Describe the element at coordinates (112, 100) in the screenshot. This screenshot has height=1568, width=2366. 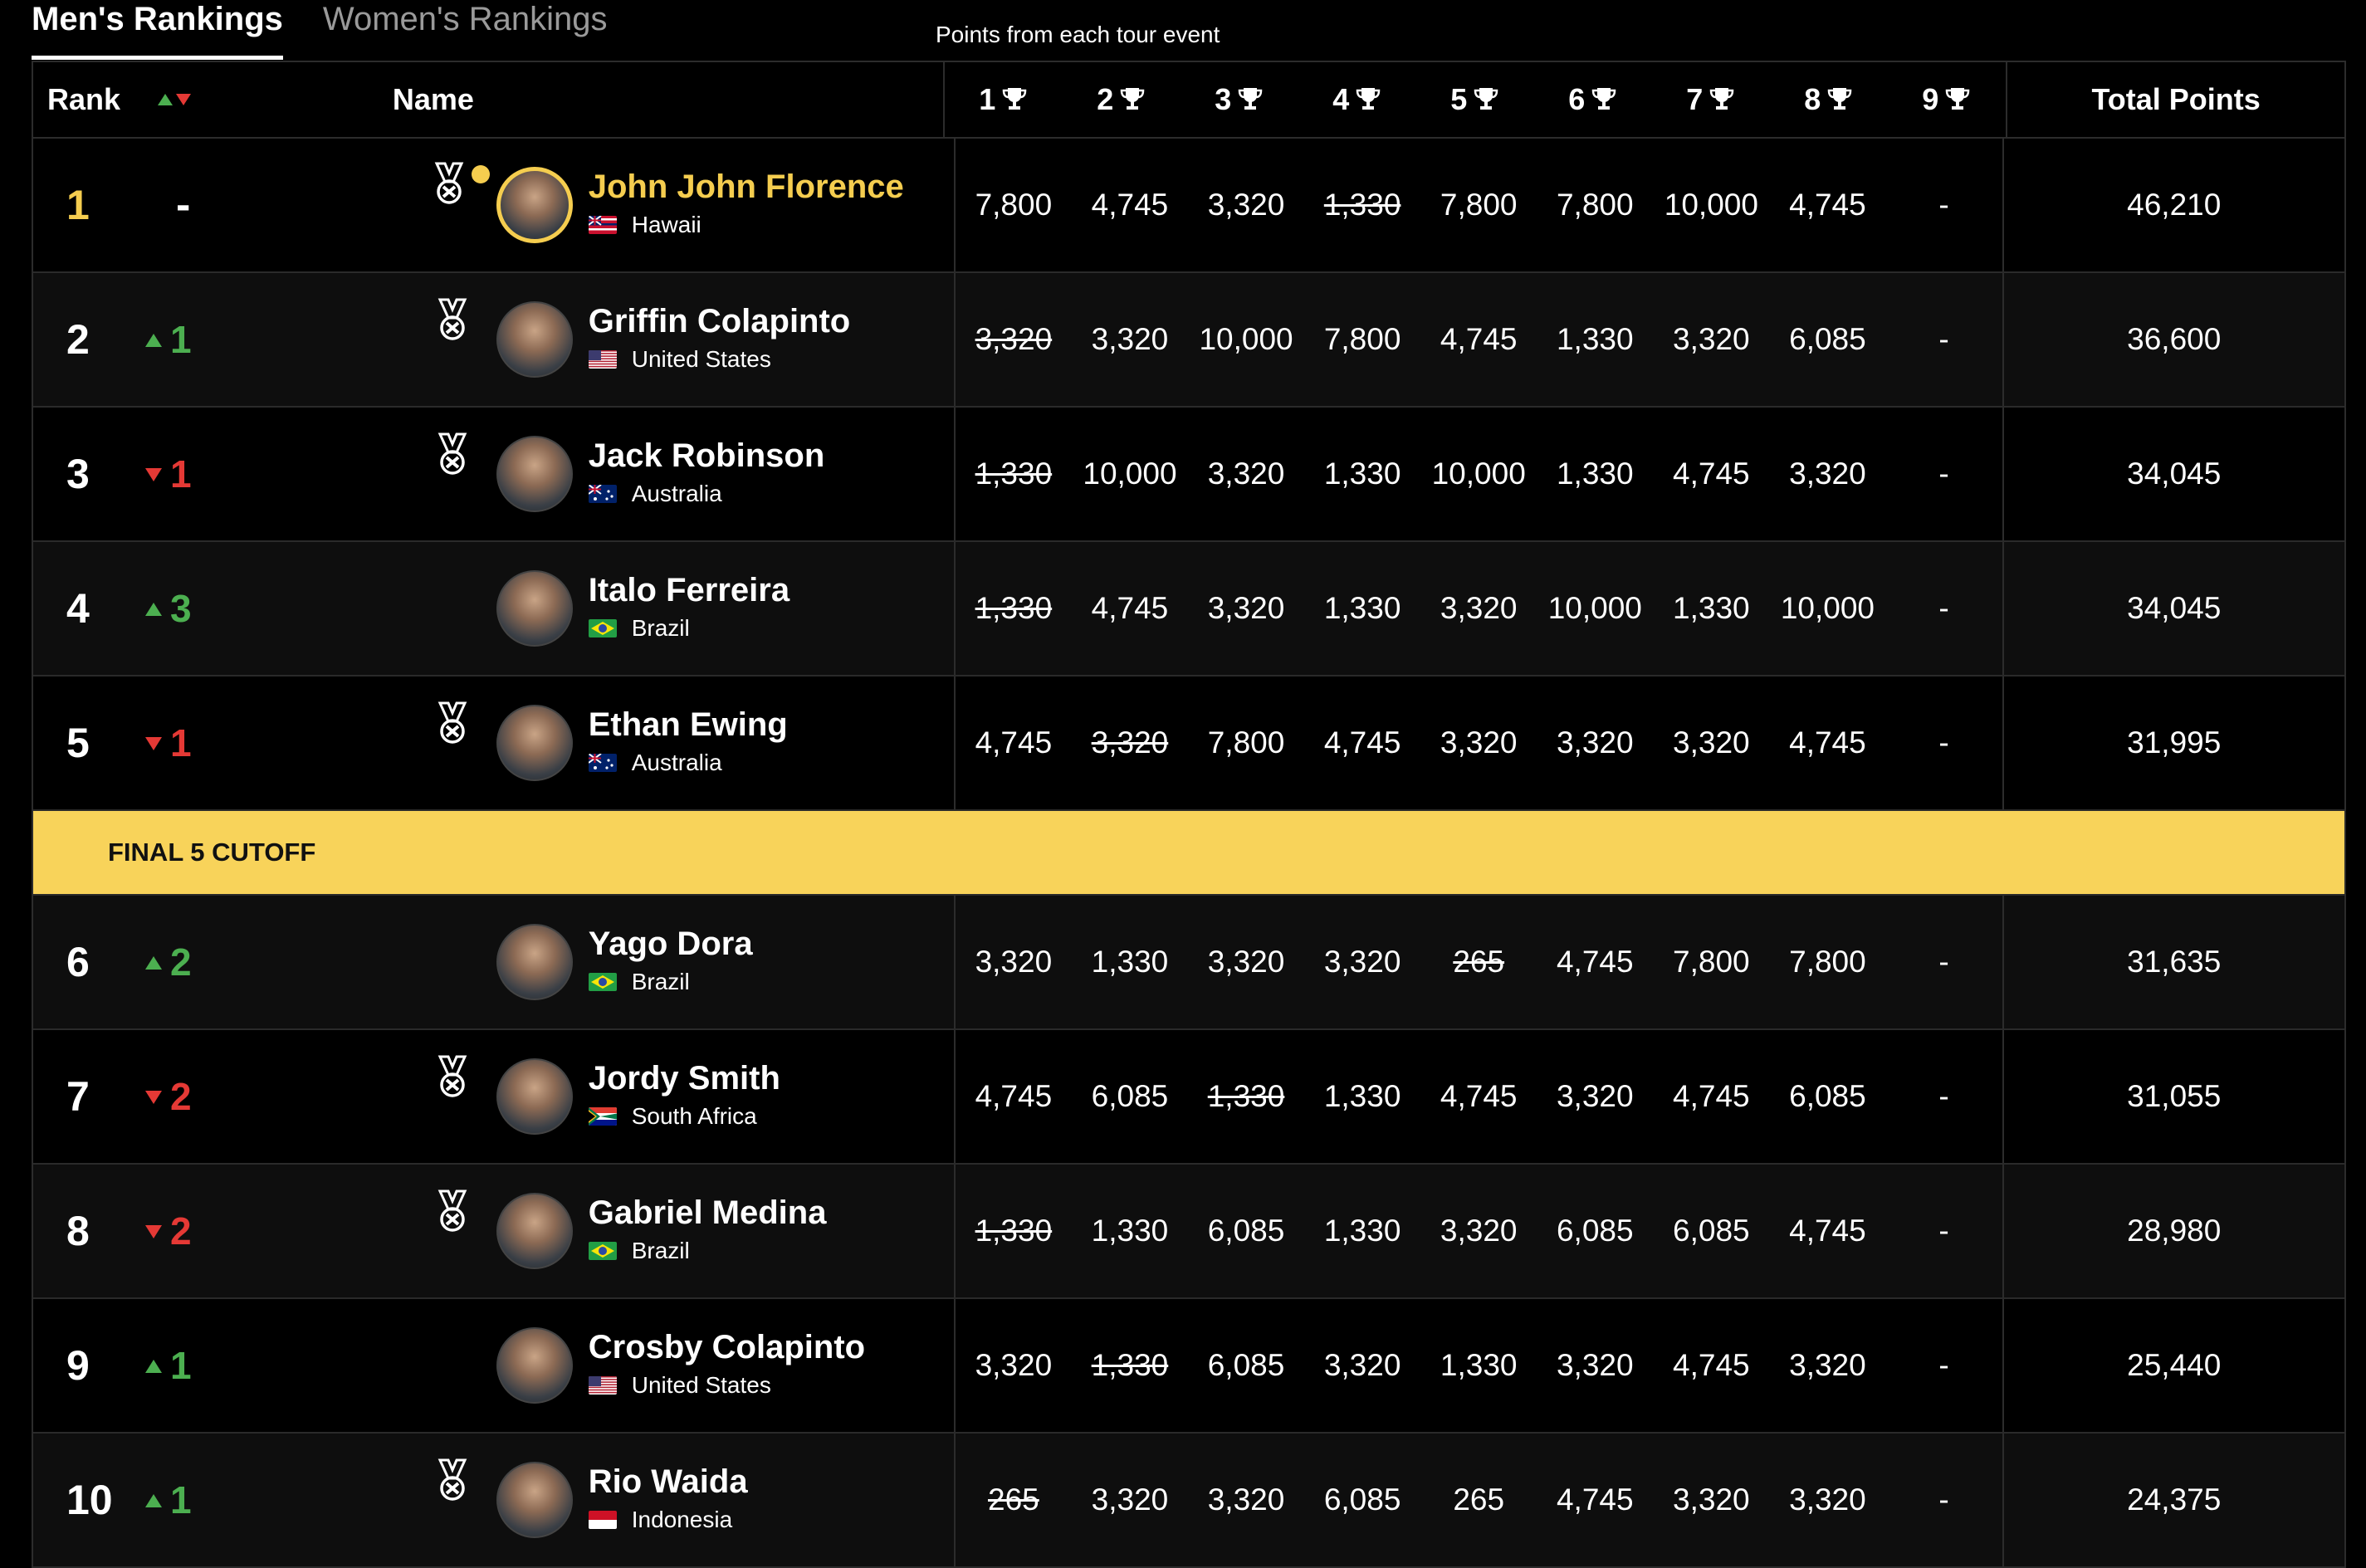
I see `rank-header: Rank` at that location.